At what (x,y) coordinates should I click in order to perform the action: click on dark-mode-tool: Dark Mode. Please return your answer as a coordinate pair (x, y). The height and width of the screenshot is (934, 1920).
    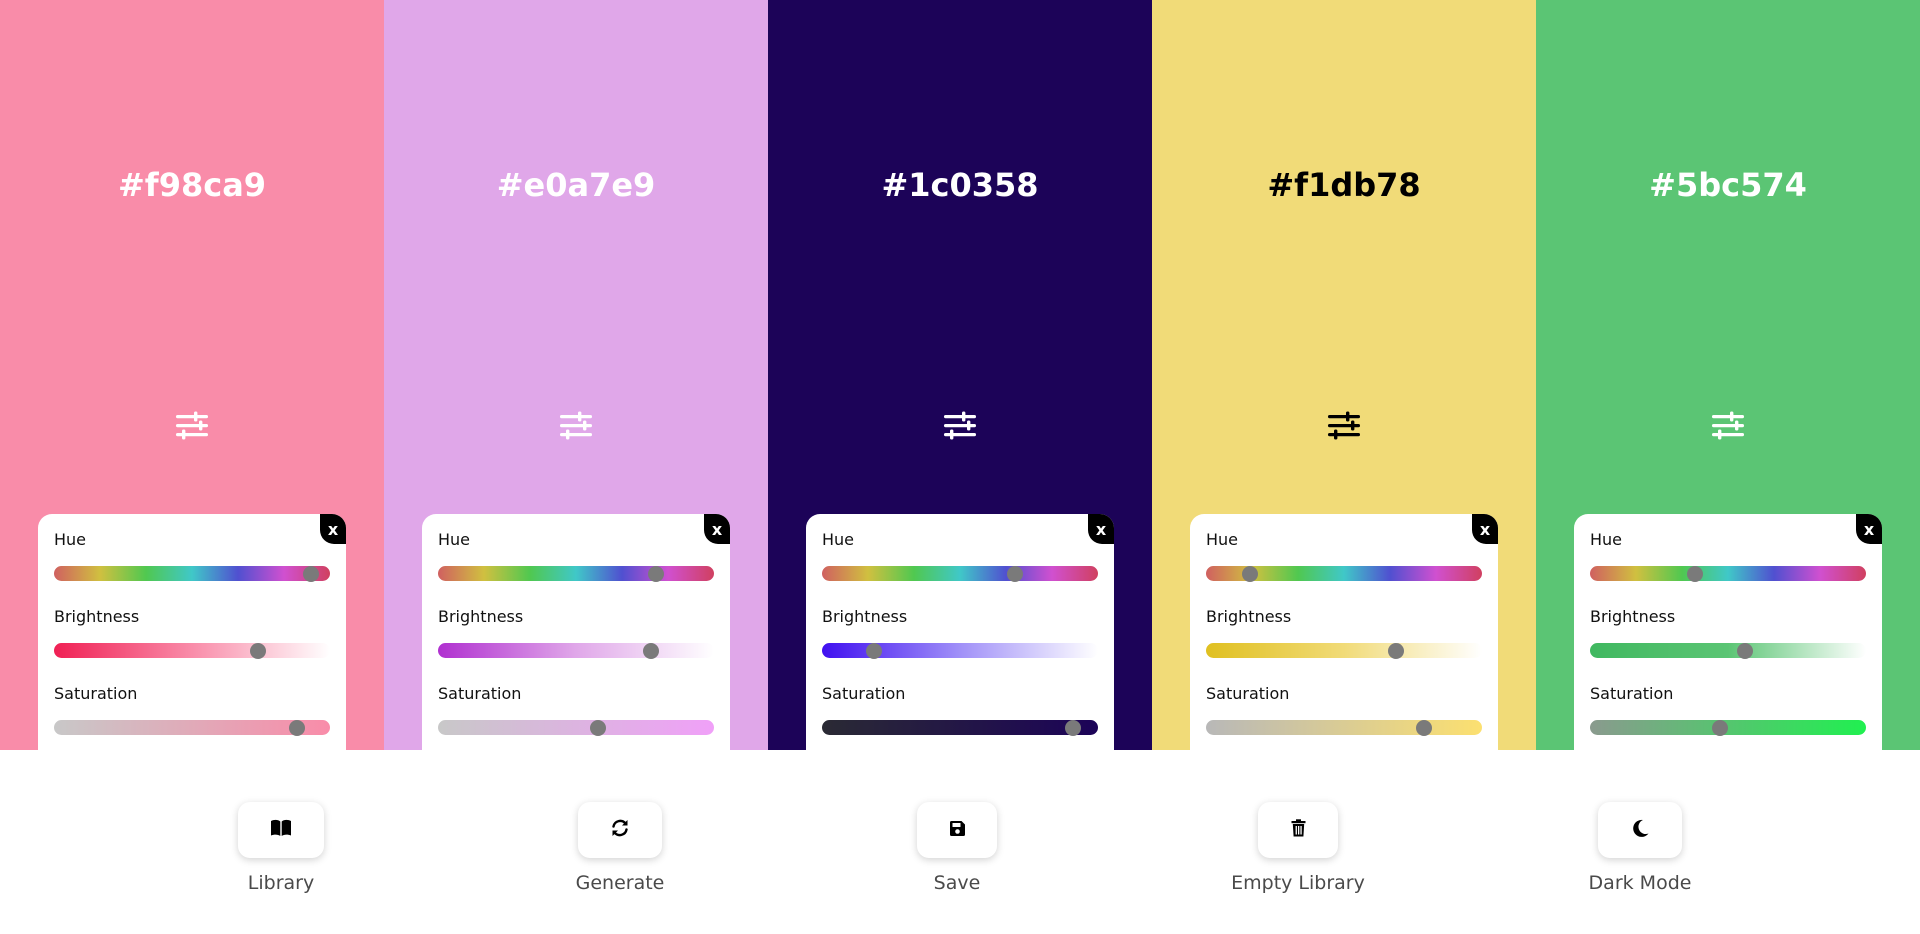
    Looking at the image, I should click on (1640, 848).